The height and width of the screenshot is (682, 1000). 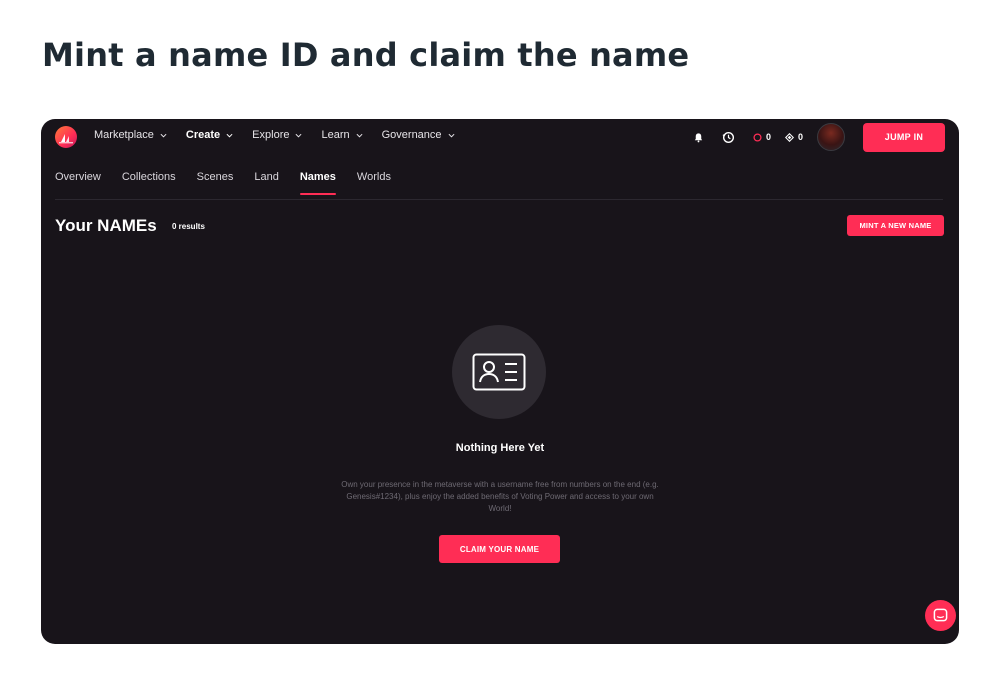 I want to click on menu-label: Create, so click(x=203, y=135).